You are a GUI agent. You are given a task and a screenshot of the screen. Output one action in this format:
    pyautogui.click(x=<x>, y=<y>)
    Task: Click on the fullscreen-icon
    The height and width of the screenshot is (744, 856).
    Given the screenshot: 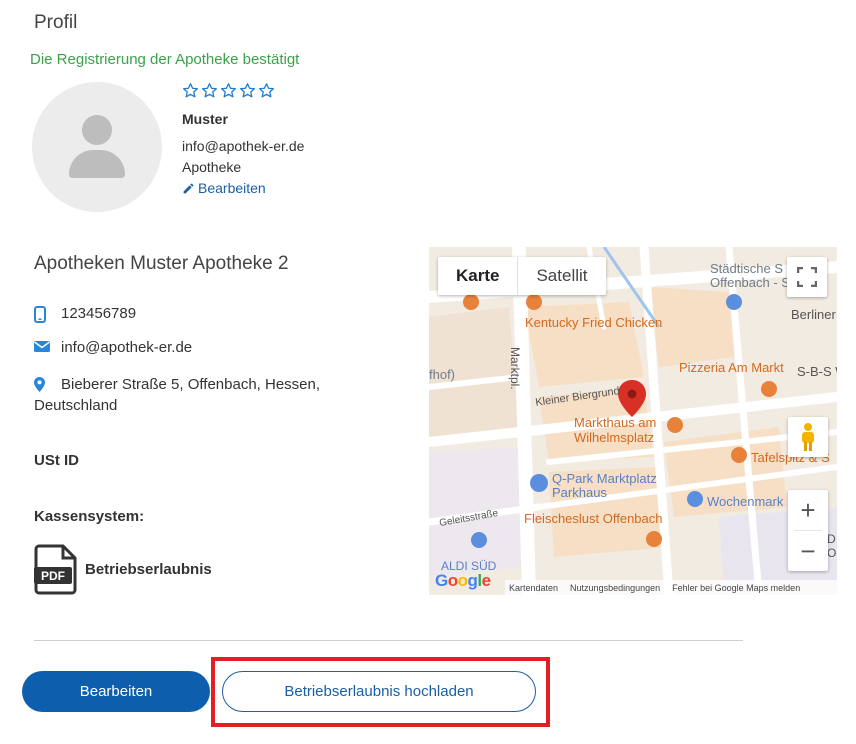 What is the action you would take?
    pyautogui.click(x=807, y=277)
    